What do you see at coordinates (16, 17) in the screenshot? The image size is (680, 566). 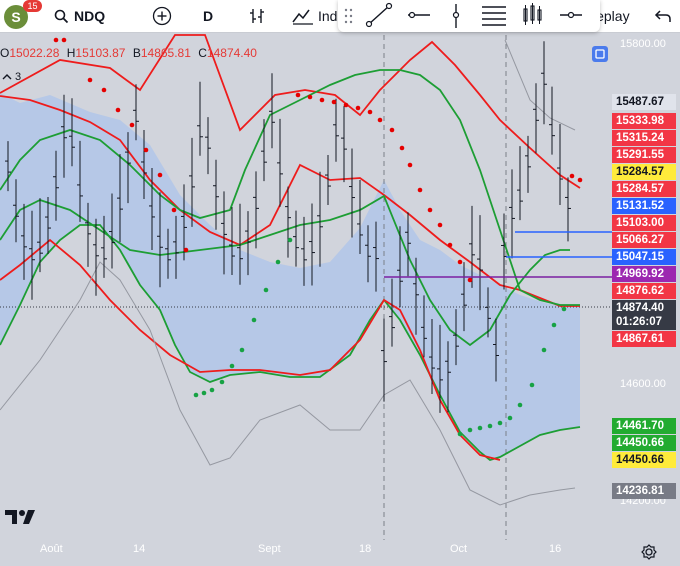 I see `avatar-letter: S` at bounding box center [16, 17].